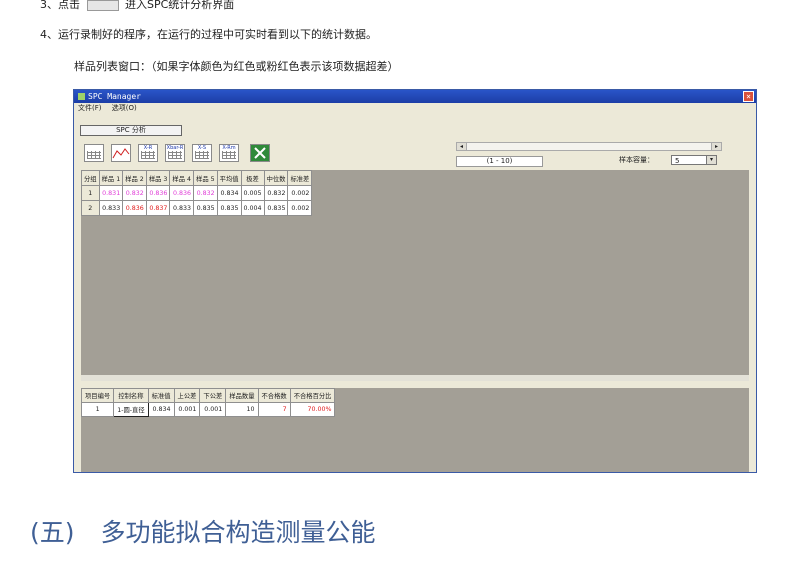 Image resolution: width=790 pixels, height=570 pixels. Describe the element at coordinates (111, 178) in the screenshot. I see `header-cell: 样品 1` at that location.